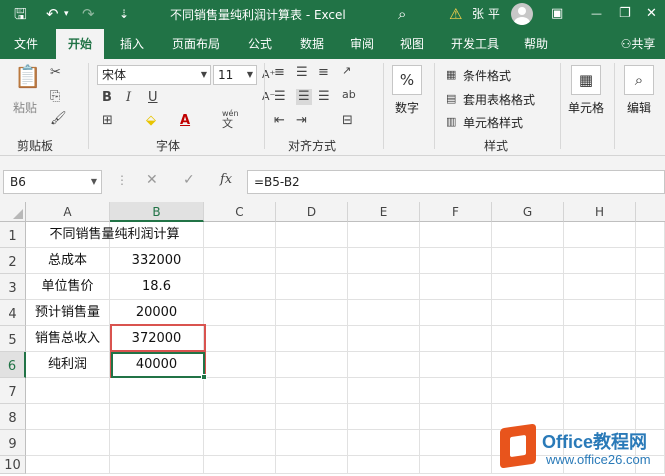 The image size is (665, 476). What do you see at coordinates (80, 44) in the screenshot?
I see `tab-home: 开始` at bounding box center [80, 44].